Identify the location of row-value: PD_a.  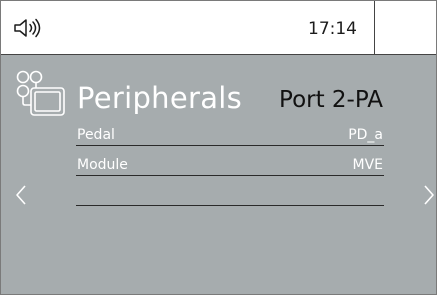
(365, 135).